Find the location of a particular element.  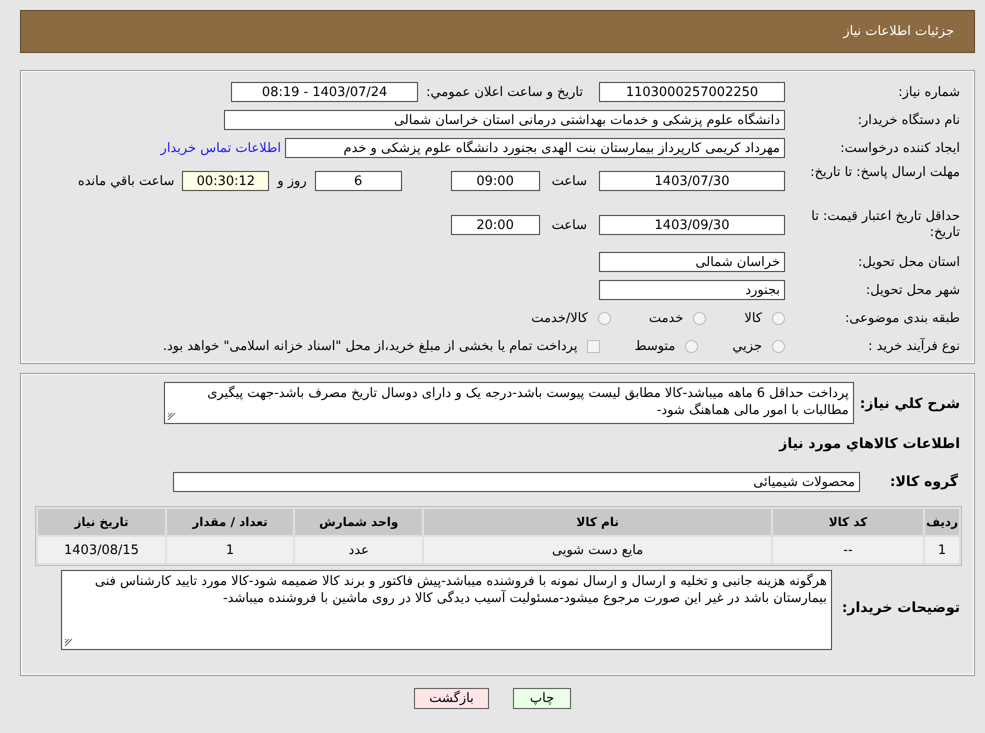

table-cell: 1403/08/15 is located at coordinates (101, 550).